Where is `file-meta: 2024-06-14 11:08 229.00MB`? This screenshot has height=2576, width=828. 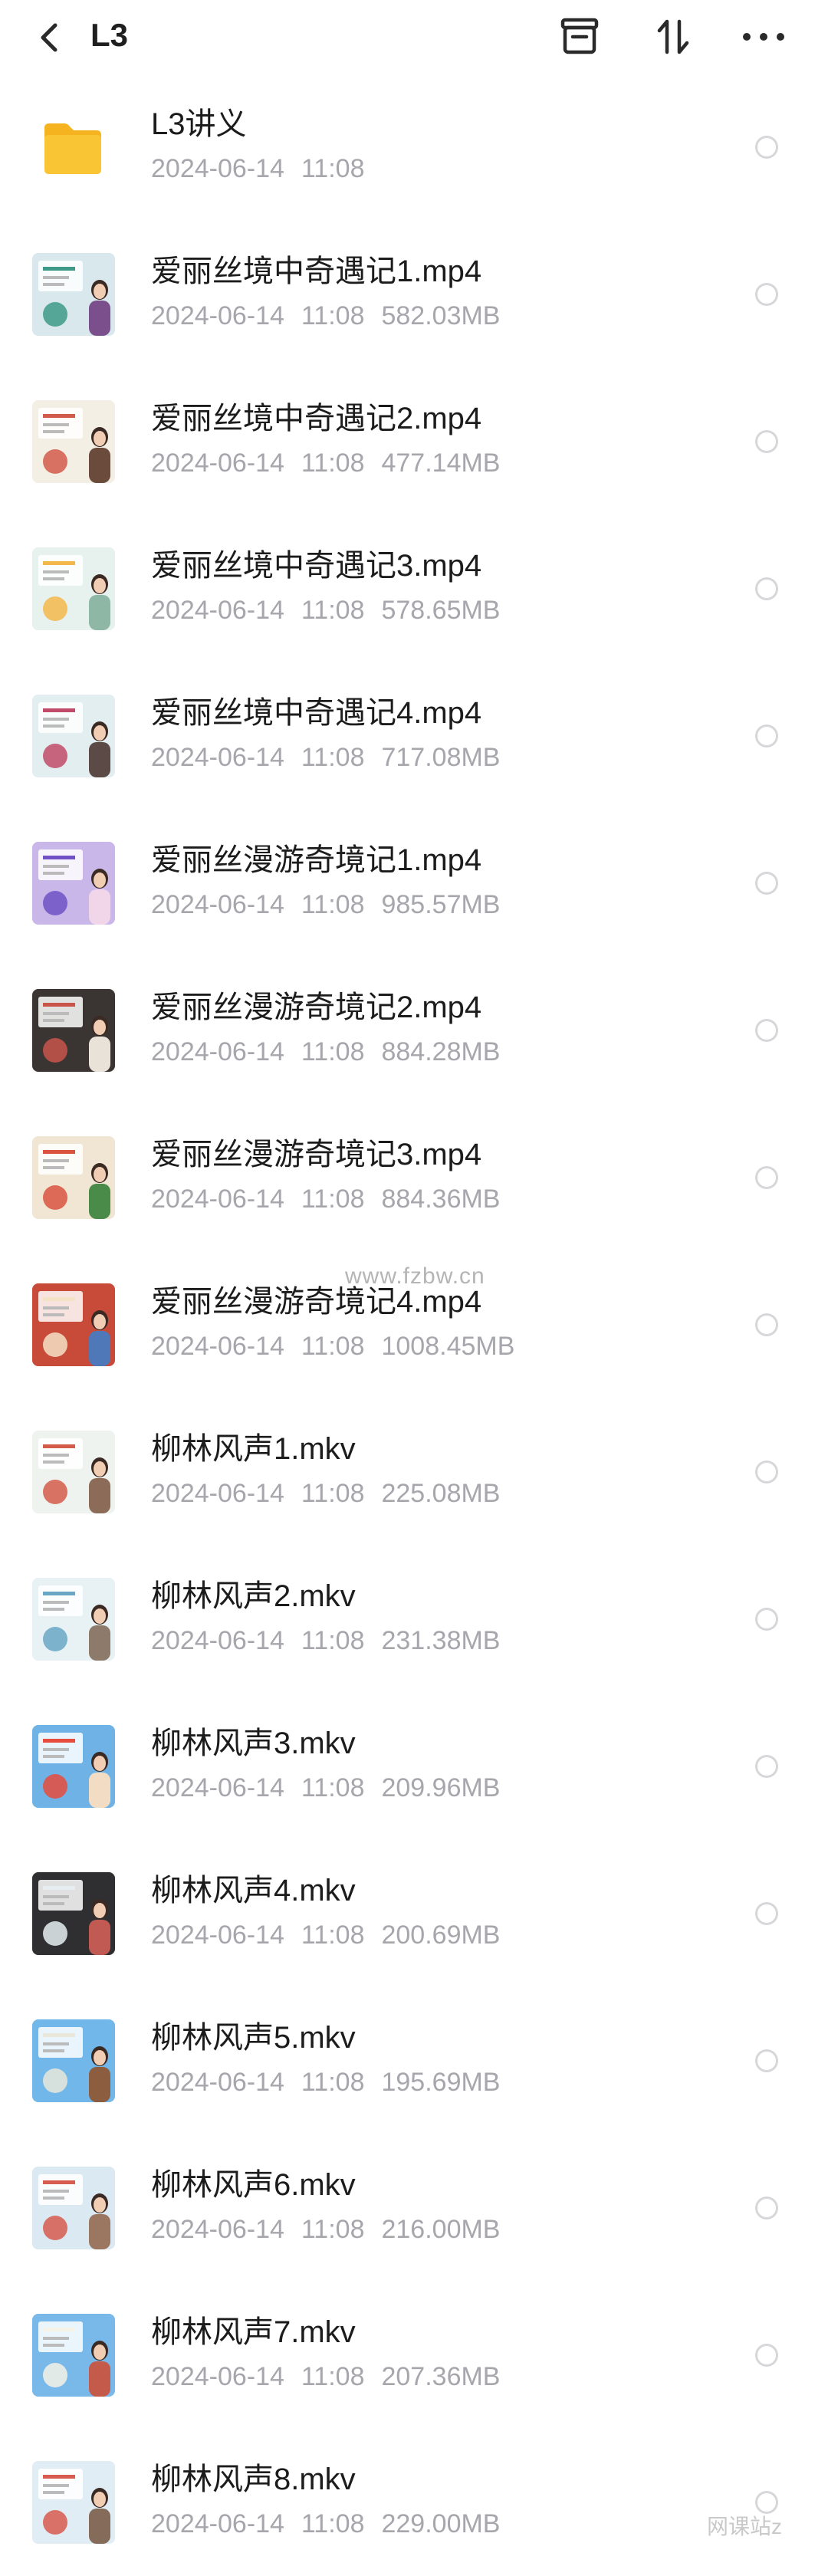
file-meta: 2024-06-14 11:08 229.00MB is located at coordinates (334, 2524).